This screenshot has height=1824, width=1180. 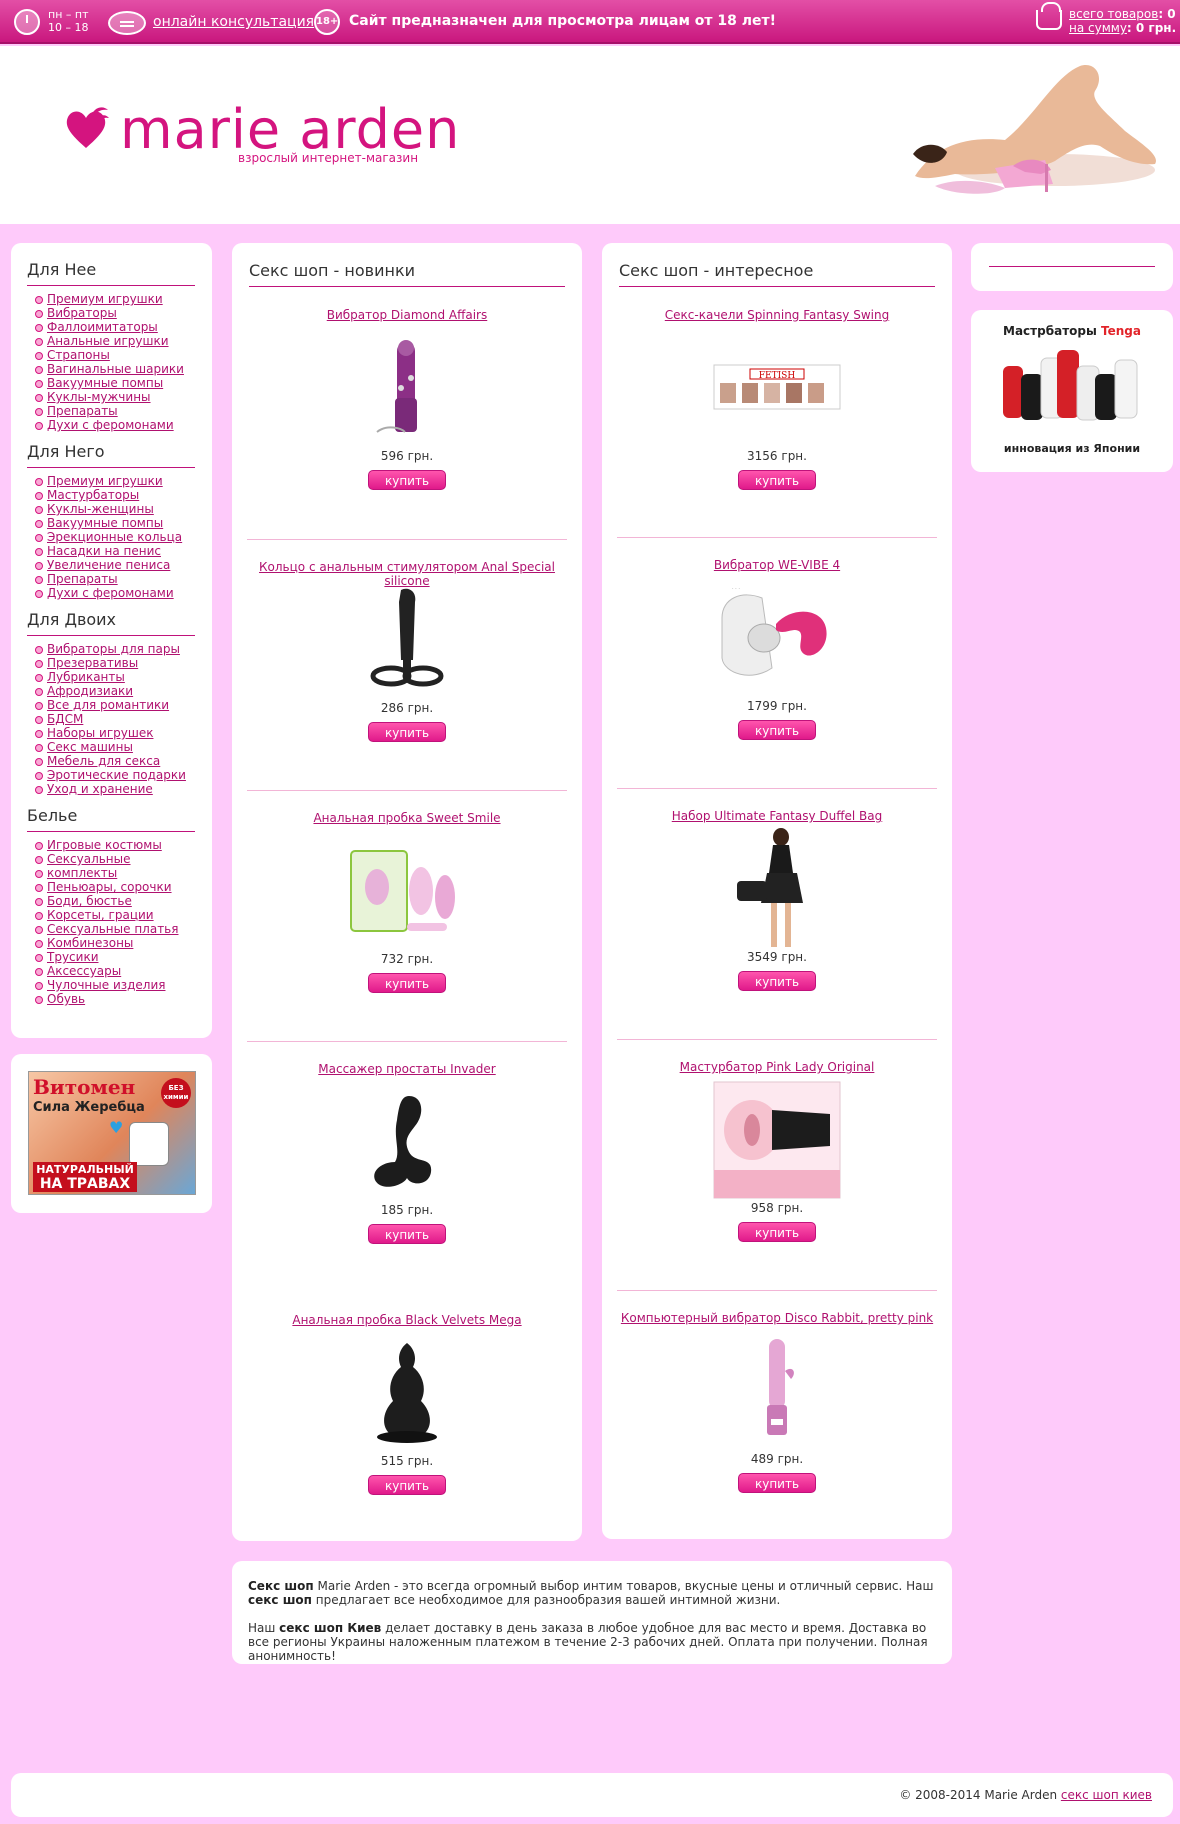 What do you see at coordinates (100, 509) in the screenshot?
I see `category-link: Куклы-женщины` at bounding box center [100, 509].